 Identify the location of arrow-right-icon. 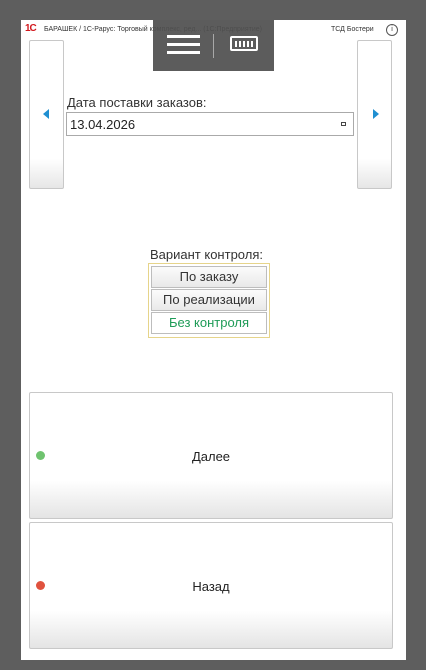
(376, 114).